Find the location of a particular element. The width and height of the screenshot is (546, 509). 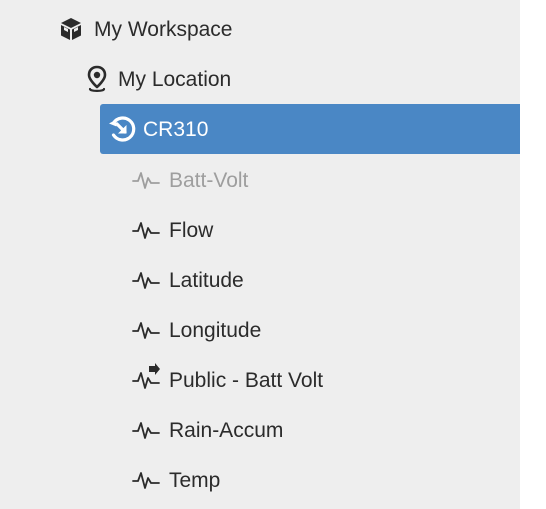

tree-item-label: Public - Batt Volt is located at coordinates (246, 380).